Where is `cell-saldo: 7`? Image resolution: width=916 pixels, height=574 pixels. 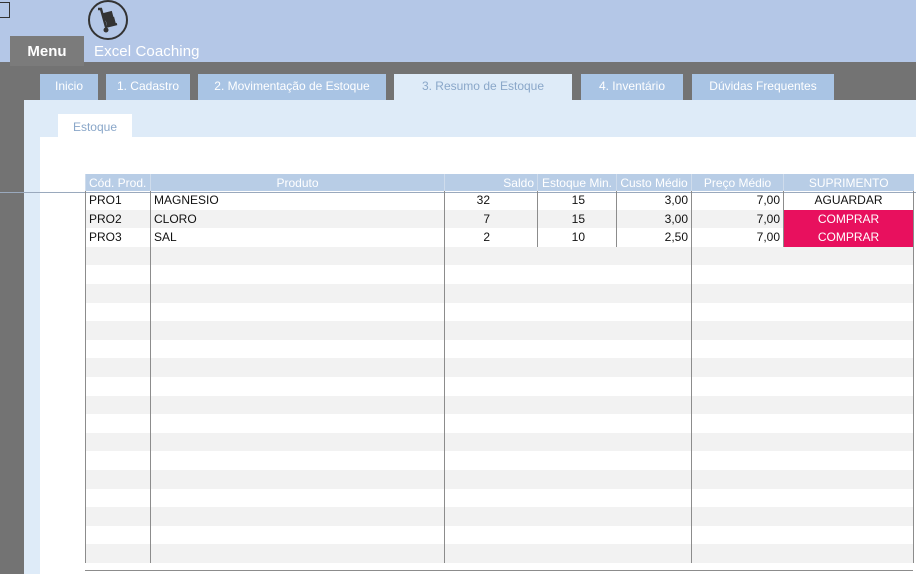
cell-saldo: 7 is located at coordinates (491, 219).